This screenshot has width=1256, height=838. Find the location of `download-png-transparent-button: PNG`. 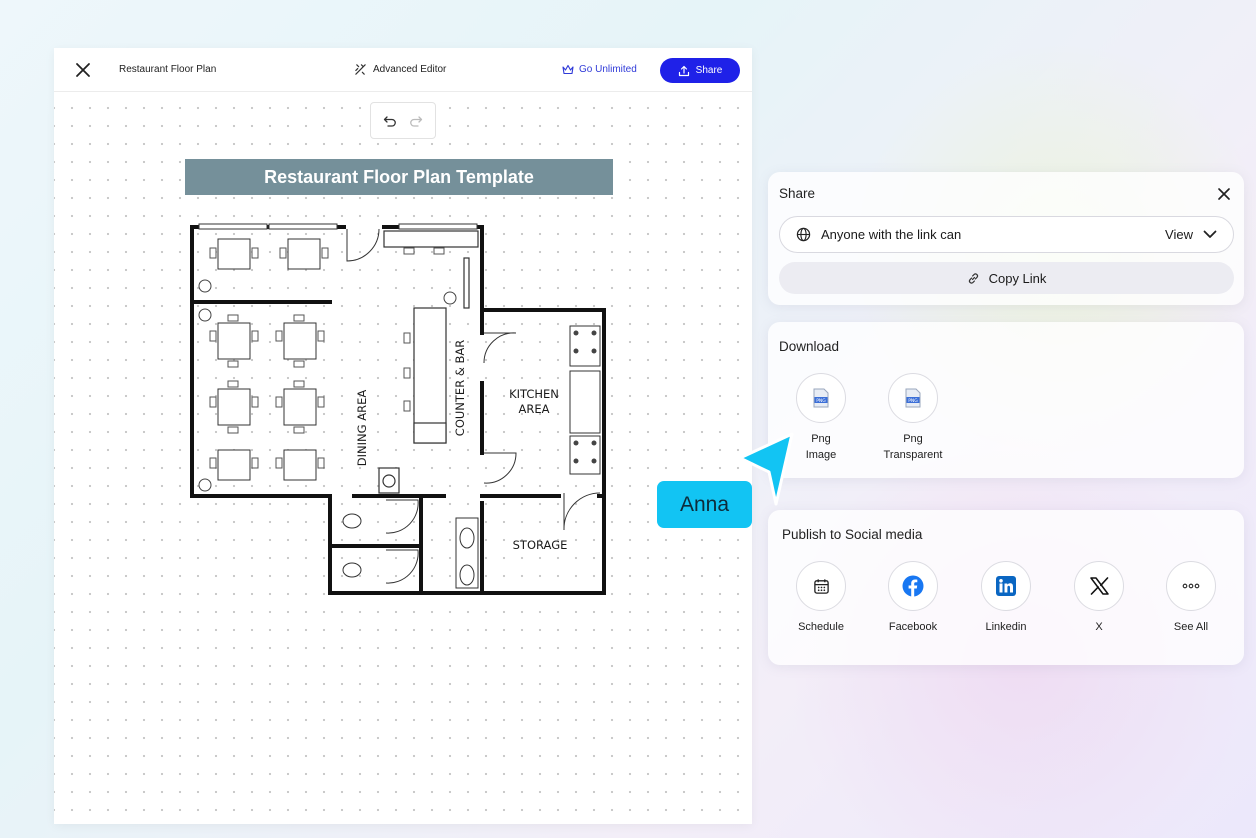

download-png-transparent-button: PNG is located at coordinates (913, 398).